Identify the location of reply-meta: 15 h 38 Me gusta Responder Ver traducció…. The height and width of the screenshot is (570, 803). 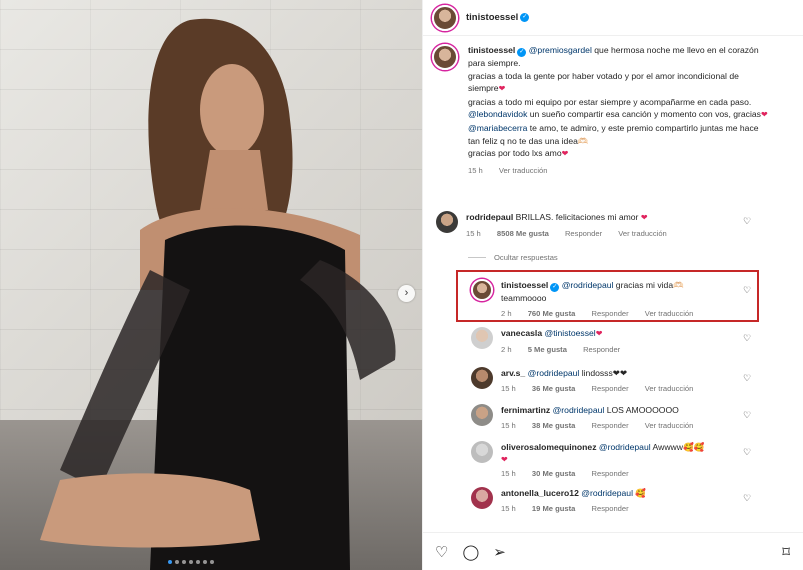
(636, 426).